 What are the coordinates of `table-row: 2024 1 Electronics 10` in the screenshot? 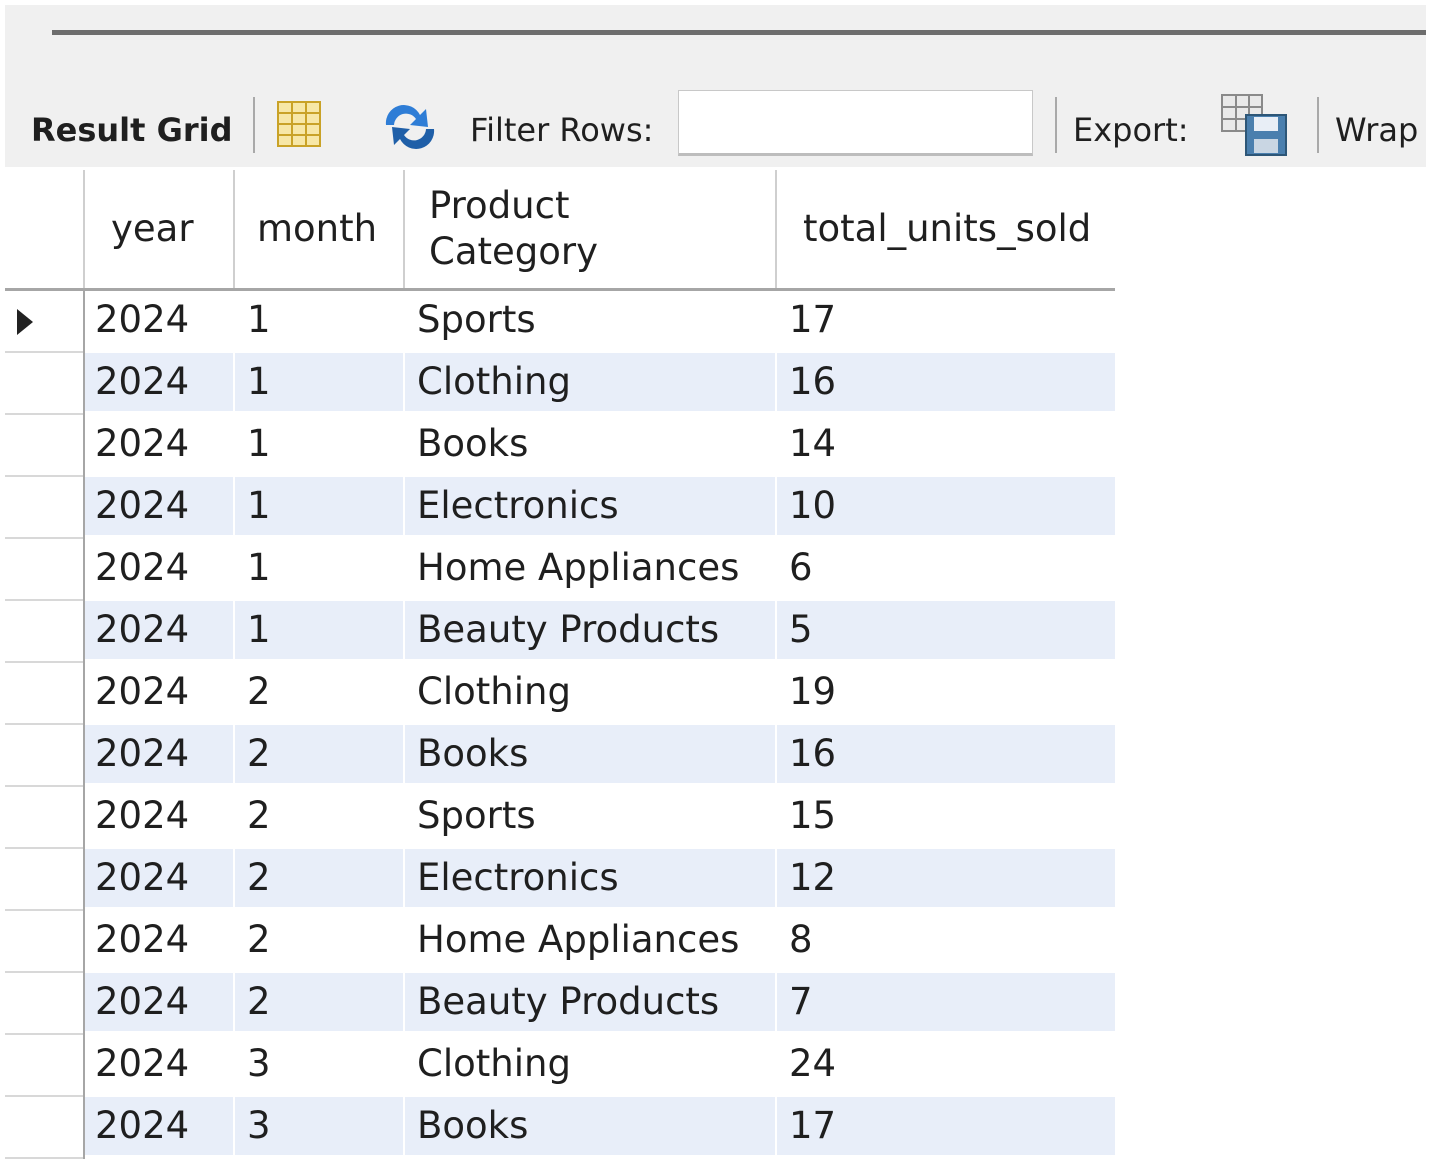 It's located at (560, 508).